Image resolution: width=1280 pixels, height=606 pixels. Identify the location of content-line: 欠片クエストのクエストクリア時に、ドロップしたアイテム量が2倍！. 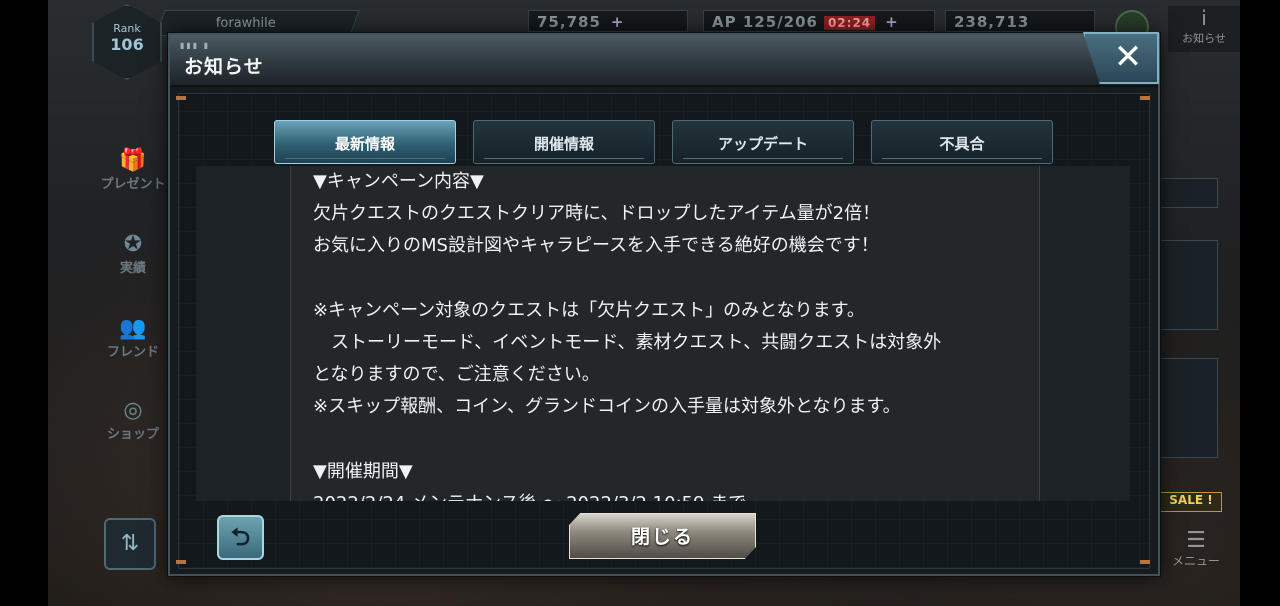
(597, 214).